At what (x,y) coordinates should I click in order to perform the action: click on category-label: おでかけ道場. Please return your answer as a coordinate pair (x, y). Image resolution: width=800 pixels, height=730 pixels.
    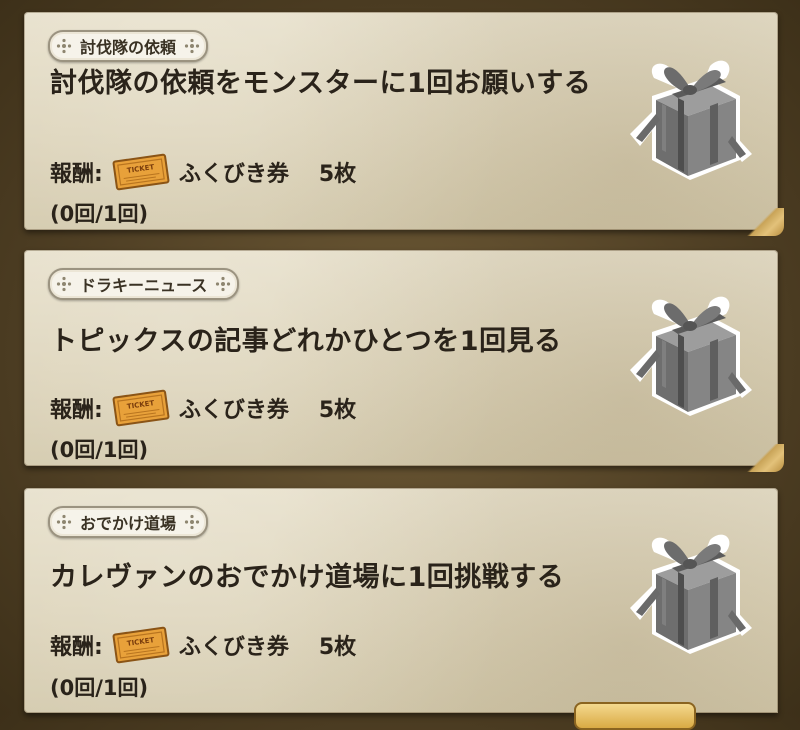
    Looking at the image, I should click on (128, 523).